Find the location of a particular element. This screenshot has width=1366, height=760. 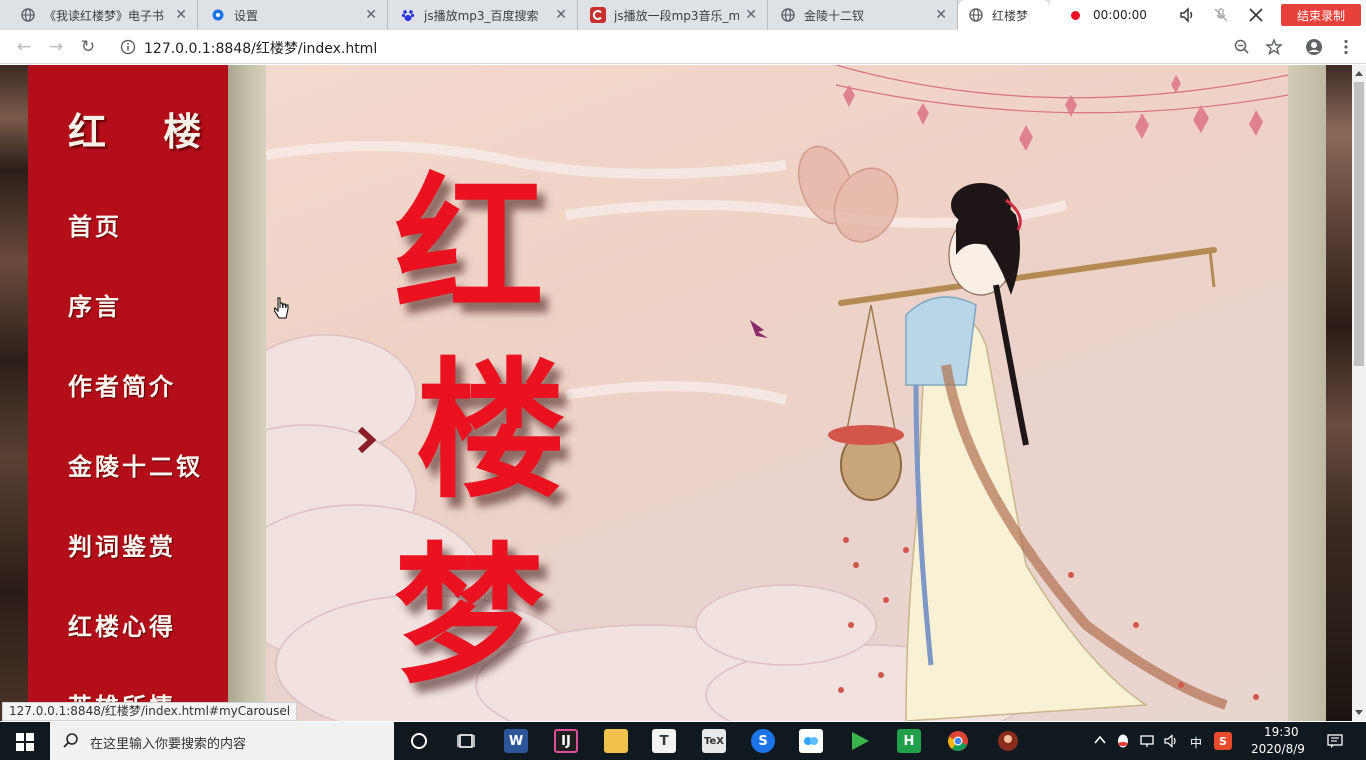

clock-date: 2020/8/9 is located at coordinates (1278, 749).